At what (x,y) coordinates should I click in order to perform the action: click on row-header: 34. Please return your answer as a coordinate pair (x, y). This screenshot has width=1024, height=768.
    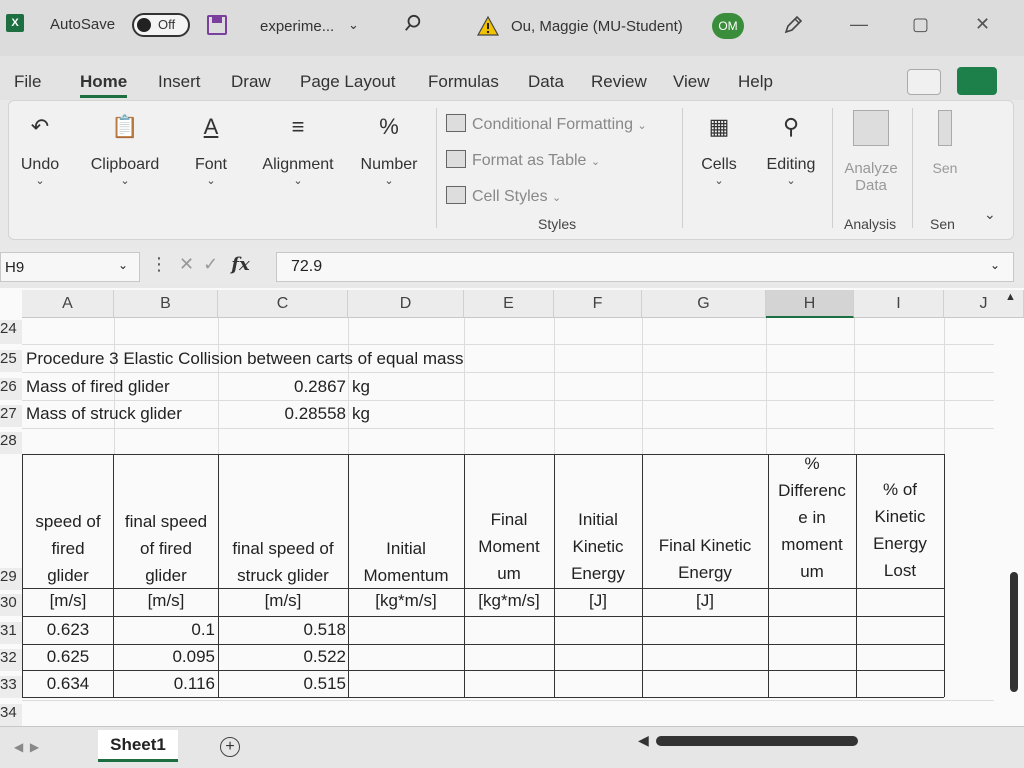
    Looking at the image, I should click on (11, 715).